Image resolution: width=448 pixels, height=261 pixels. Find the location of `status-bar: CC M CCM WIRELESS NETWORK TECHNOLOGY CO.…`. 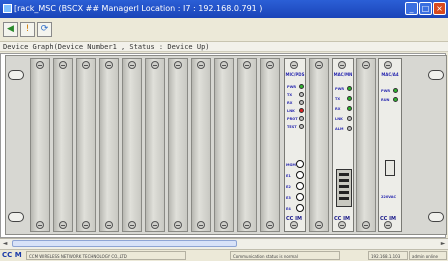

status-bar: CC M CCM WIRELESS NETWORK TECHNOLOGY CO.… is located at coordinates (224, 255).